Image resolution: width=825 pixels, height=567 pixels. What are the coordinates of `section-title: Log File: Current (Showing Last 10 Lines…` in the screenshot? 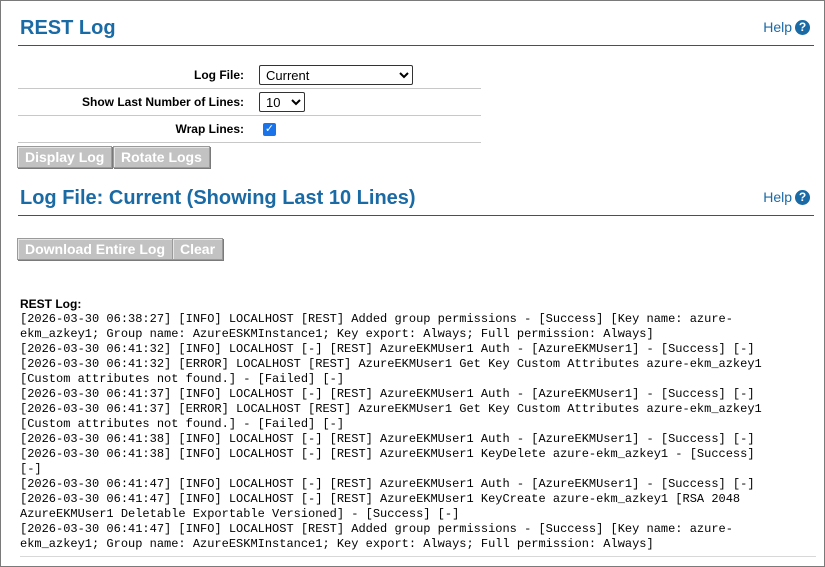 It's located at (218, 198).